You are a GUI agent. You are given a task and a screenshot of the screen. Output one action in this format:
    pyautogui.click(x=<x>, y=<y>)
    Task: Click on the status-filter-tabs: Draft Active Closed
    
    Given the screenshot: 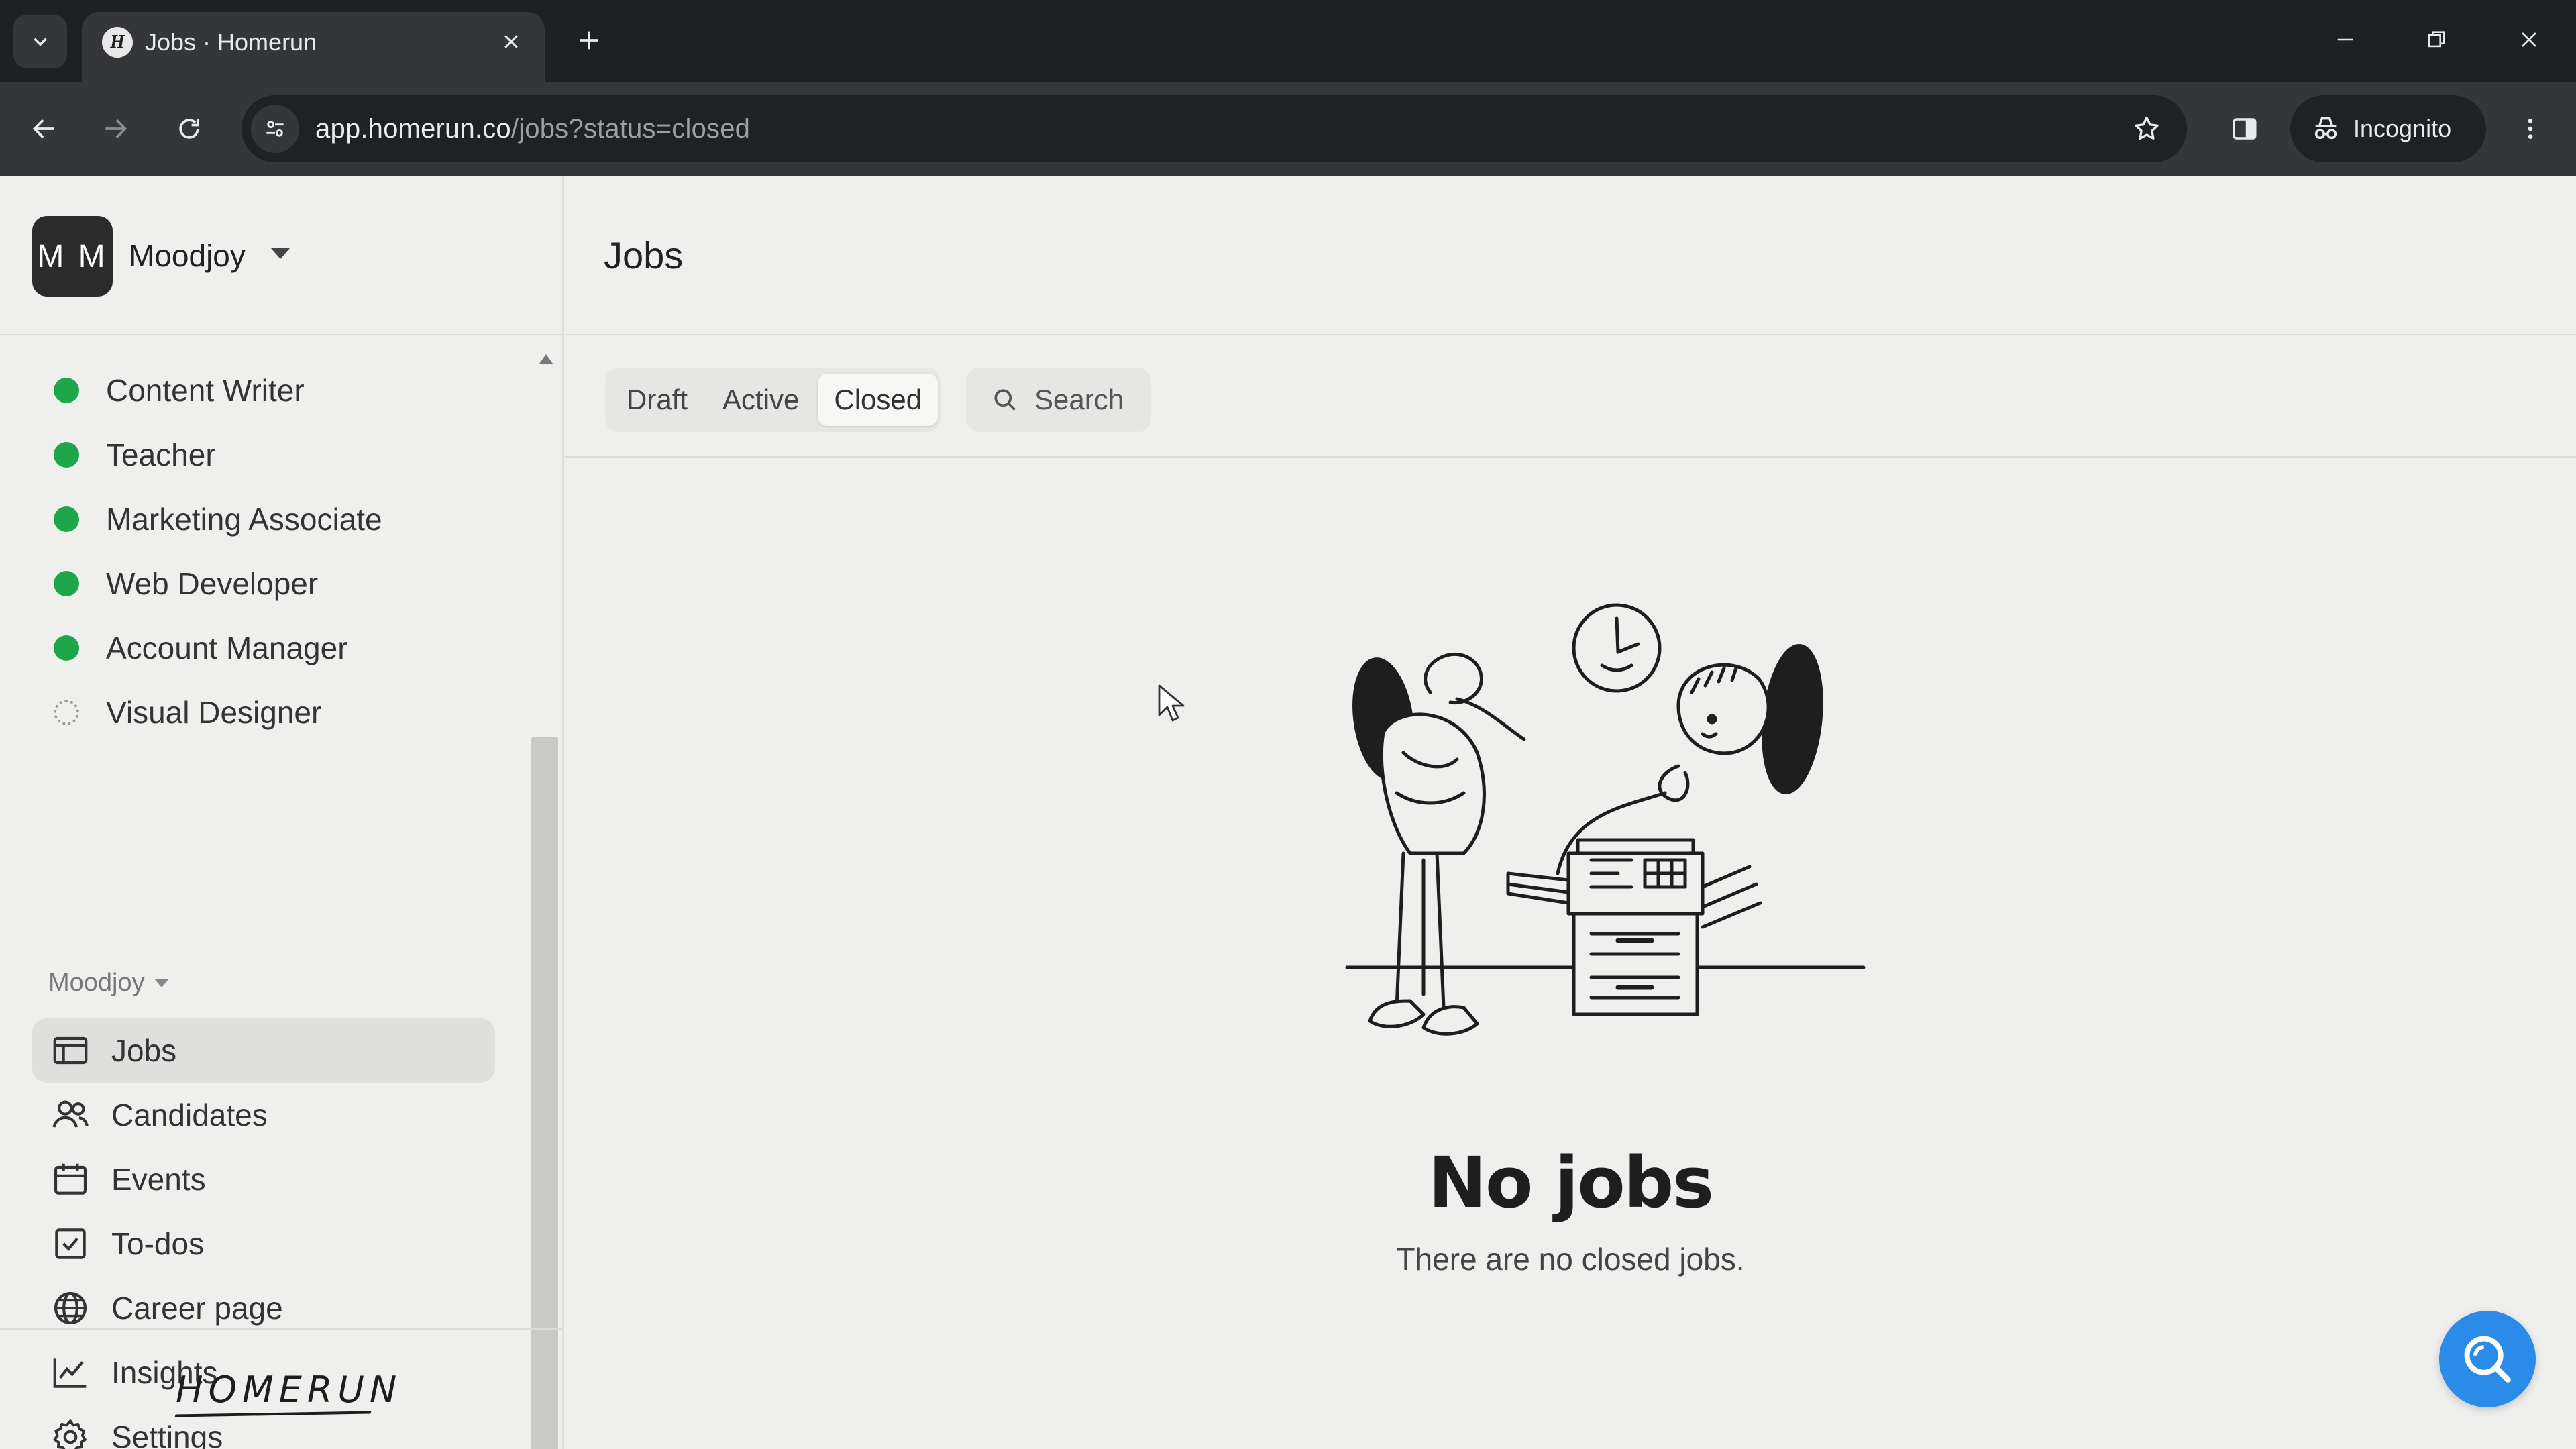 What is the action you would take?
    pyautogui.click(x=773, y=400)
    